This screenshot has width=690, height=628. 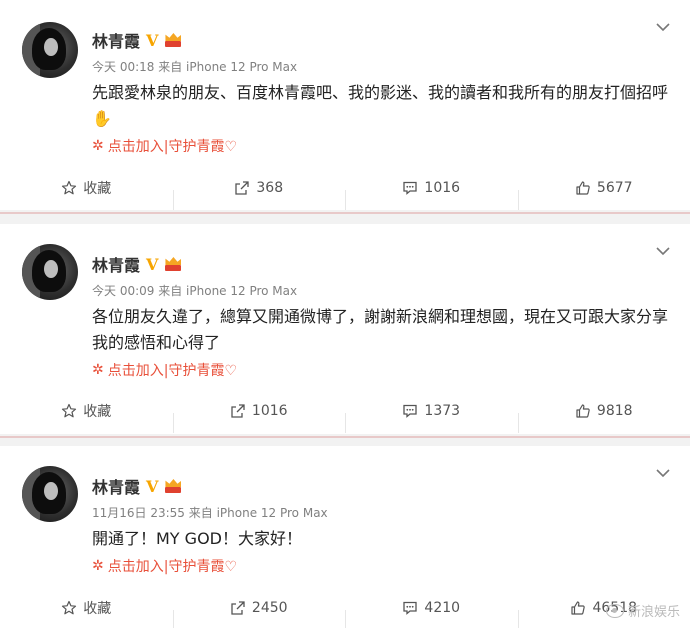 I want to click on post-text-body: 先跟愛林泉的朋友、百度林青霞吧、我的影迷、我的讀者和我所有的朋友打個招呼, so click(x=380, y=92).